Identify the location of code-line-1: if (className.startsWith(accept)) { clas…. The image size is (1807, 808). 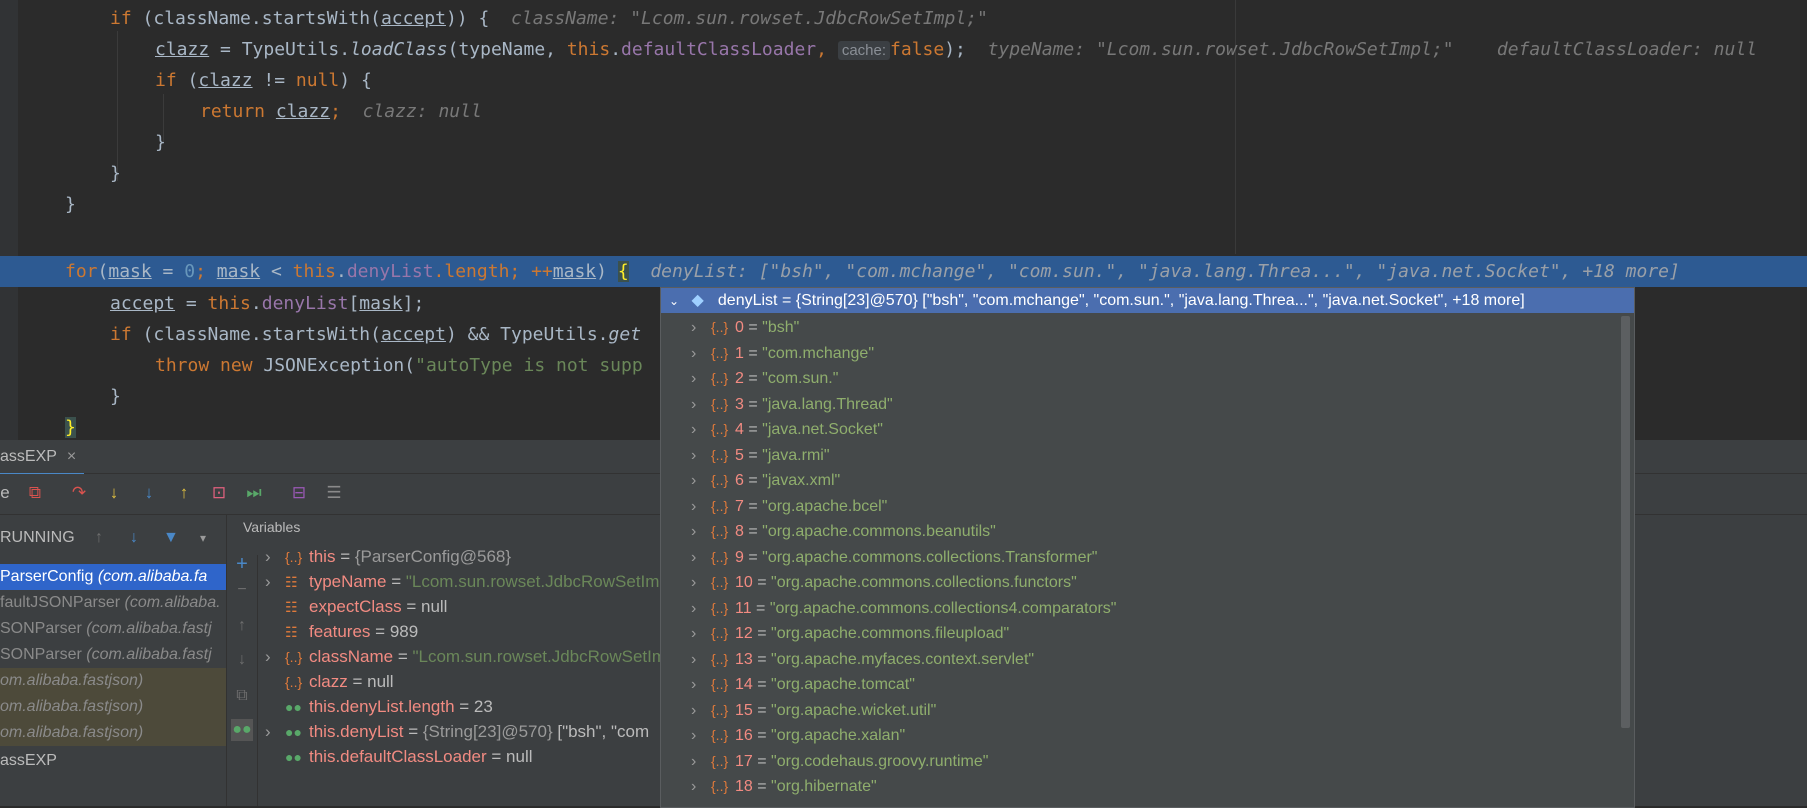
(903, 18).